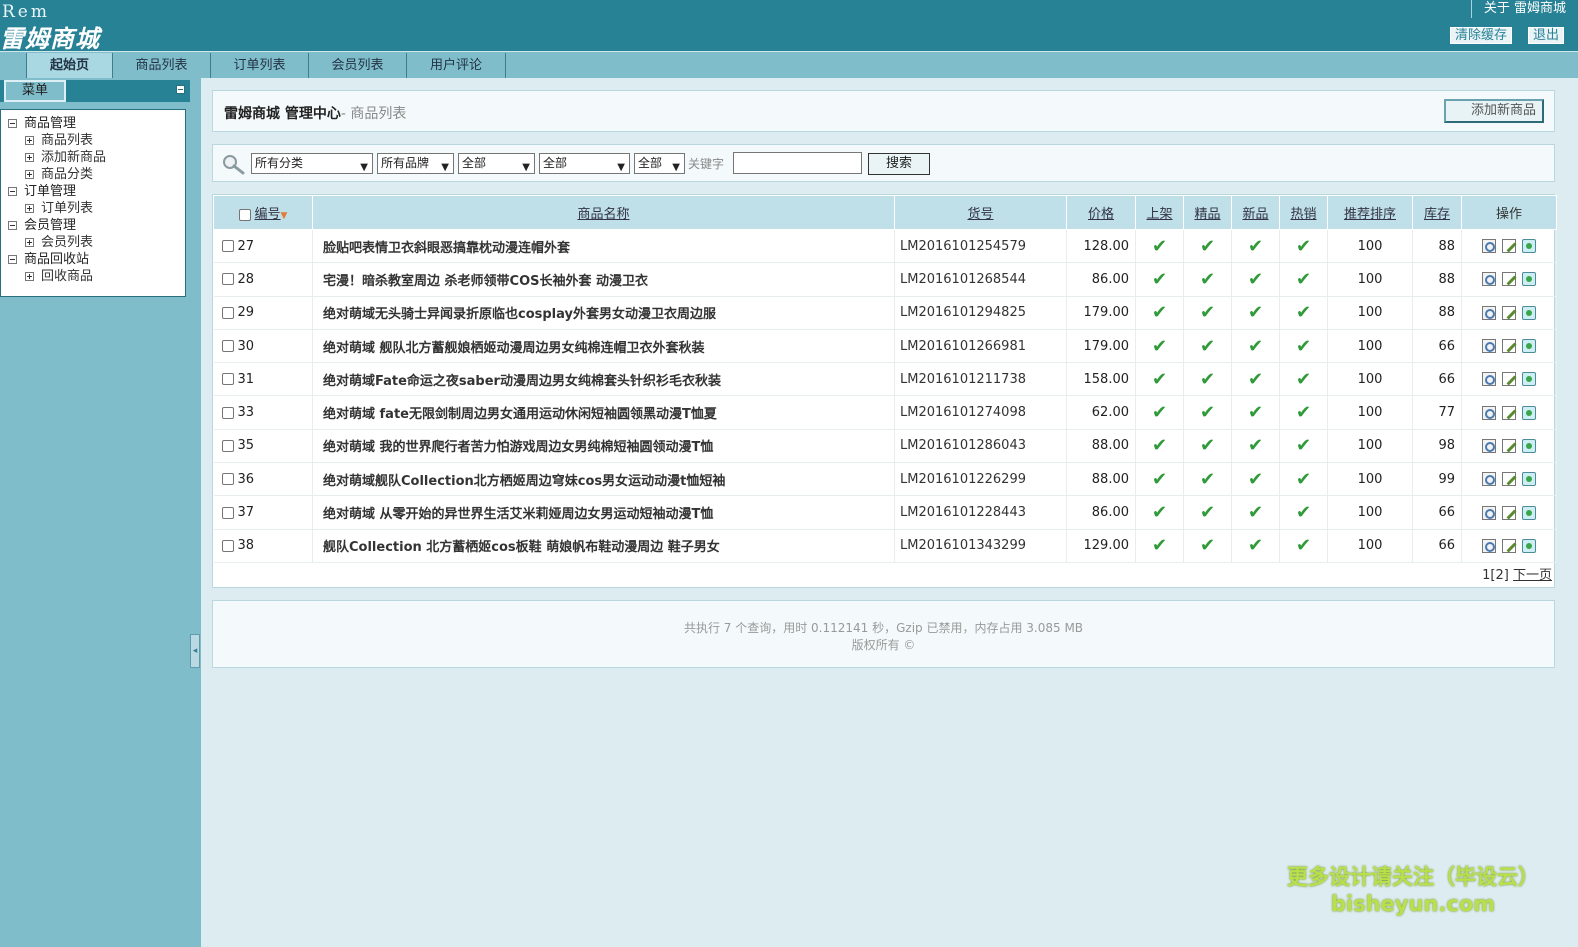 The height and width of the screenshot is (947, 1578). I want to click on tab-member-list: 会员列表, so click(358, 65).